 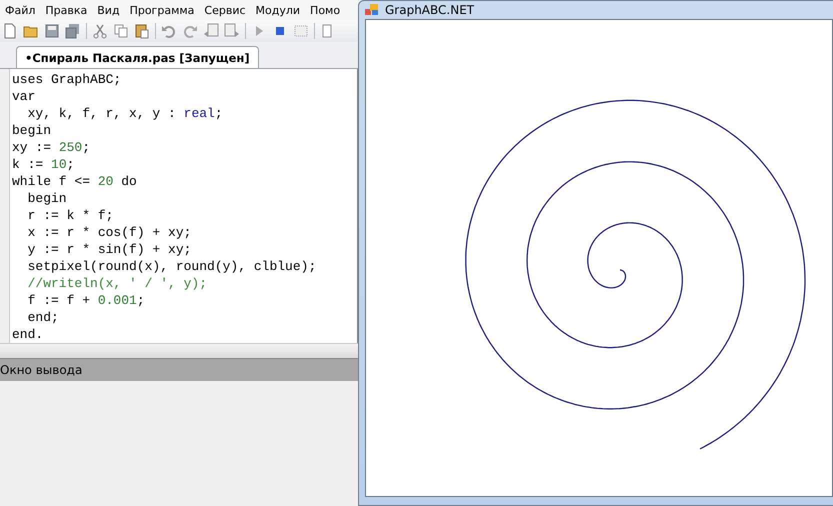 I want to click on code-line: x := r * cos(f) + xy;, so click(x=109, y=232).